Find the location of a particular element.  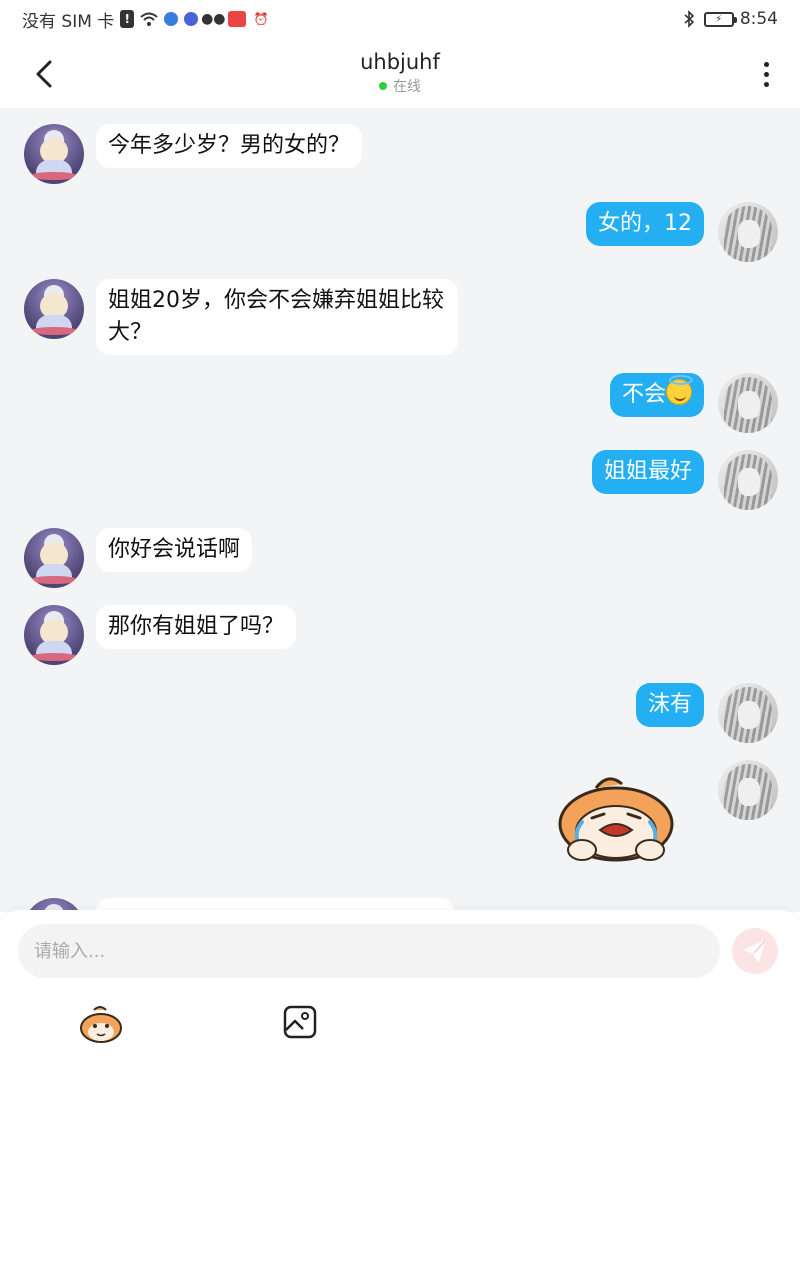

more-options-button is located at coordinates (766, 74).